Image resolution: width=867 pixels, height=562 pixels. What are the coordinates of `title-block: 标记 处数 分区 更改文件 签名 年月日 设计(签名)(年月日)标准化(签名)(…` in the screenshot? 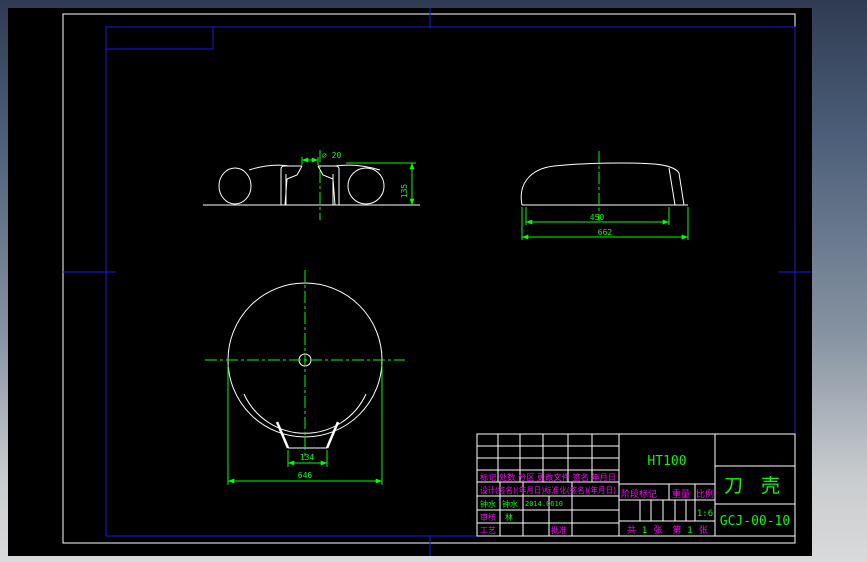 It's located at (636, 485).